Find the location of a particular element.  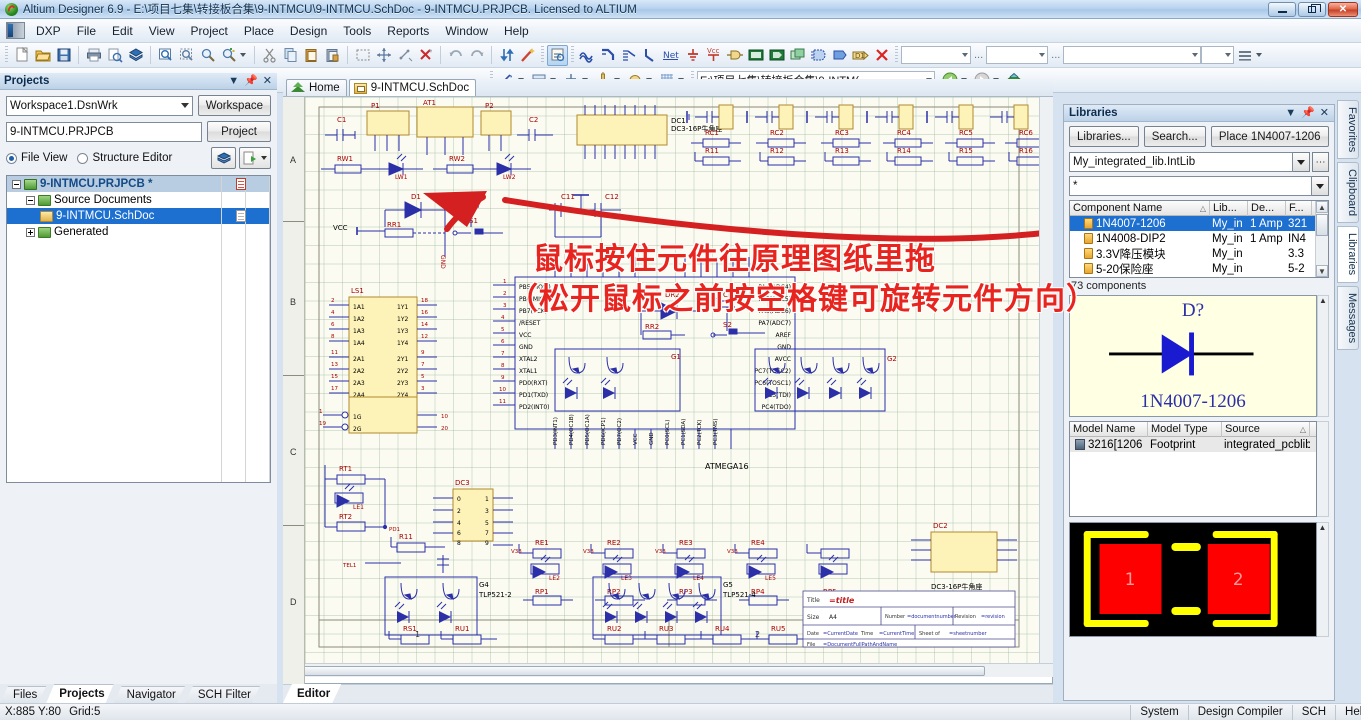

paste-special-icon is located at coordinates (332, 55).